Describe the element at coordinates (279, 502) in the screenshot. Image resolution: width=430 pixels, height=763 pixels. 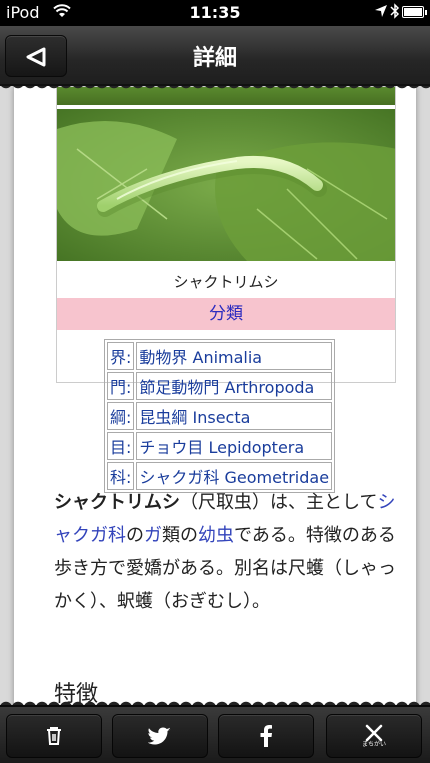
I see `intro-text-1: （尺取虫）は、主として` at that location.